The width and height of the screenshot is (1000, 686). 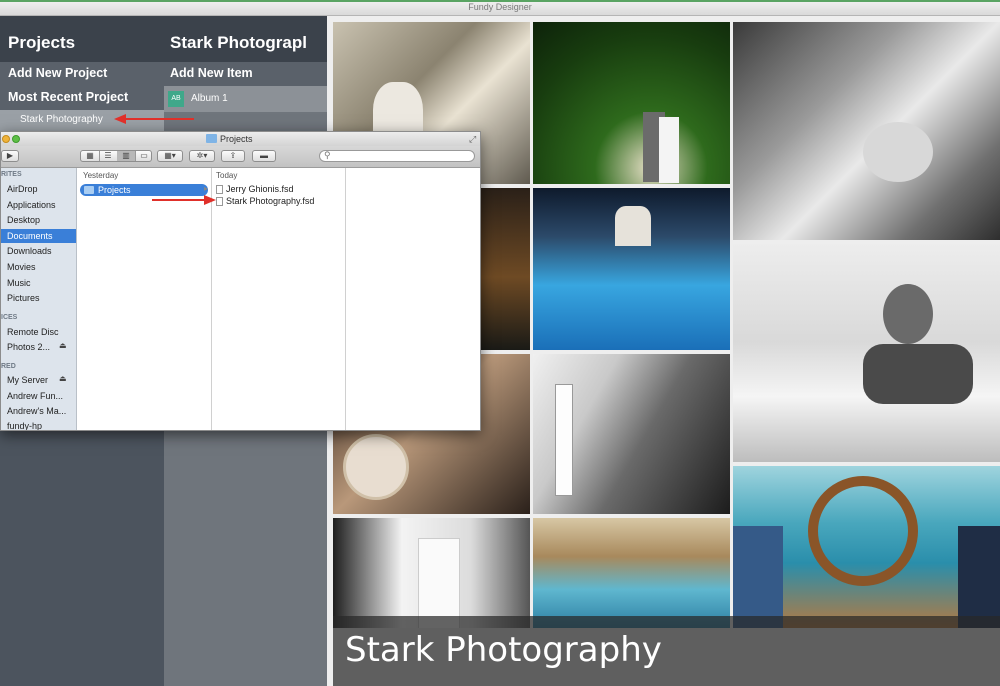 What do you see at coordinates (184, 200) in the screenshot?
I see `annotation-arrow-file` at bounding box center [184, 200].